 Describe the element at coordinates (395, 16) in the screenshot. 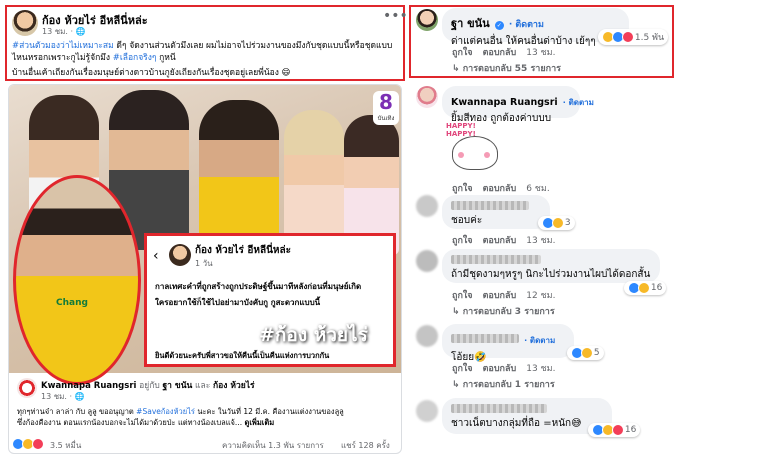

I see `more-dots-icon: •••` at that location.